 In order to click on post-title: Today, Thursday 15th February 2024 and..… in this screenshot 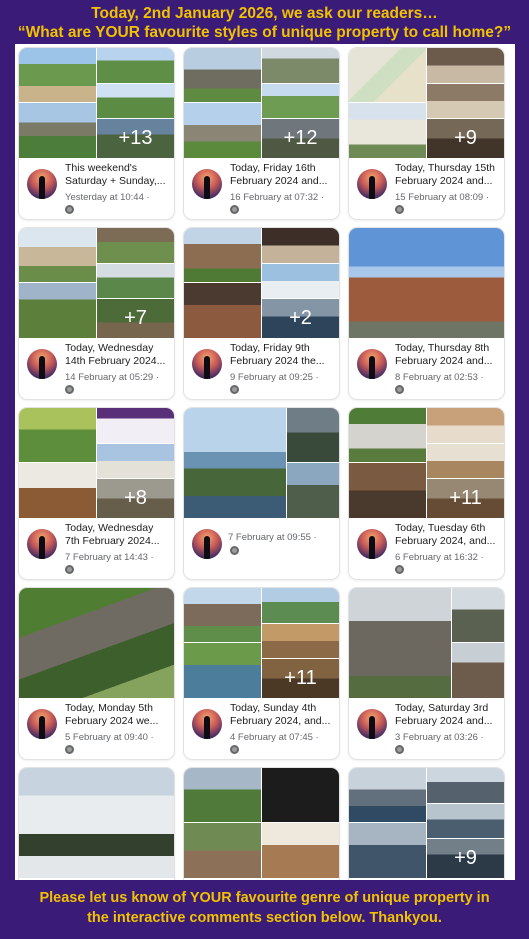, I will do `click(447, 175)`.